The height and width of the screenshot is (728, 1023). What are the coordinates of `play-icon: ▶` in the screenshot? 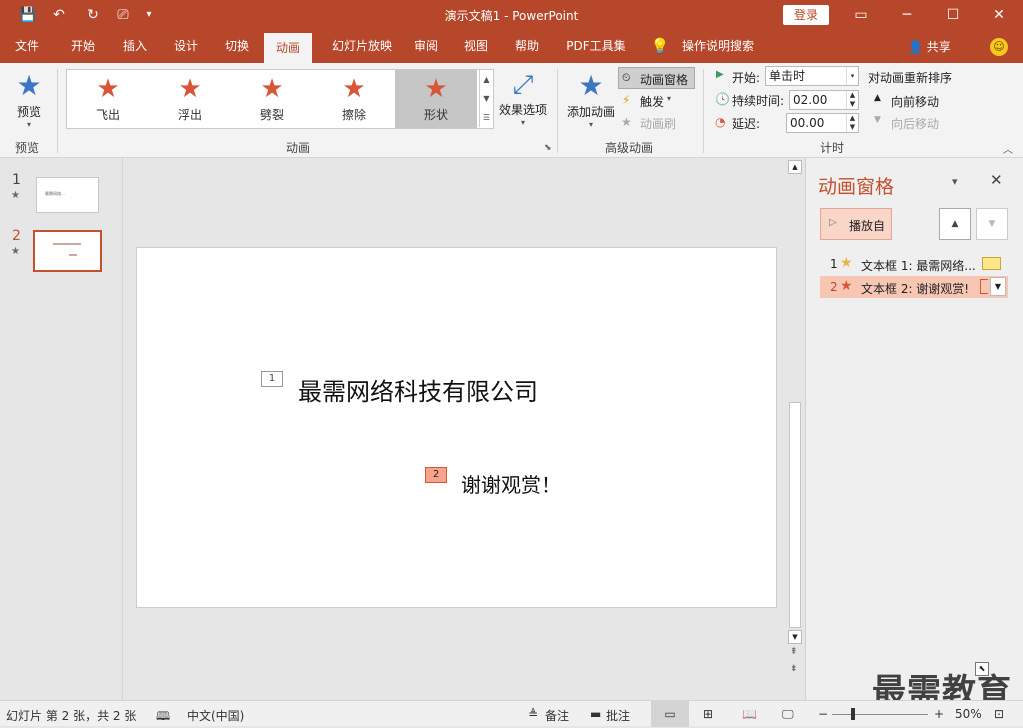 It's located at (720, 74).